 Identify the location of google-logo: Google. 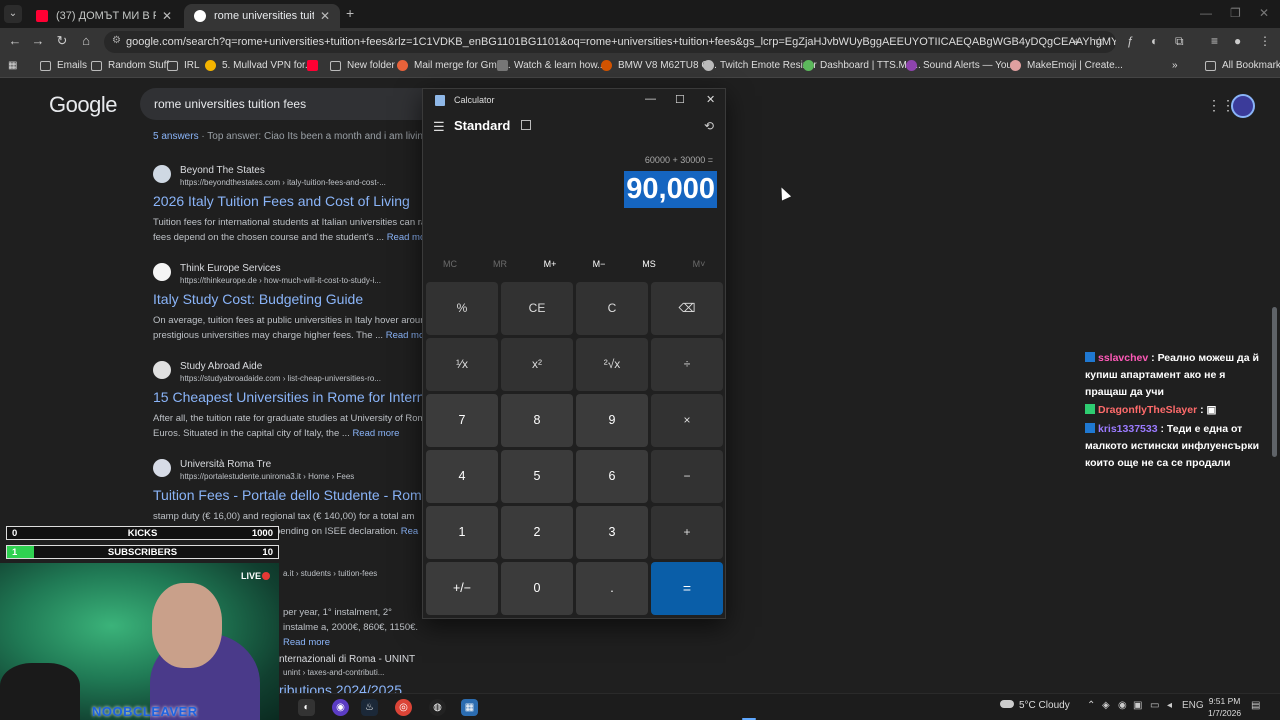
(83, 105).